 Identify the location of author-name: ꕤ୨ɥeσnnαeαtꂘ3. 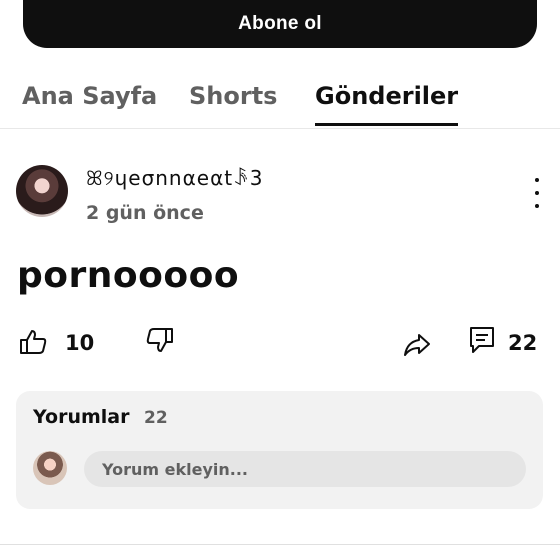
(174, 177).